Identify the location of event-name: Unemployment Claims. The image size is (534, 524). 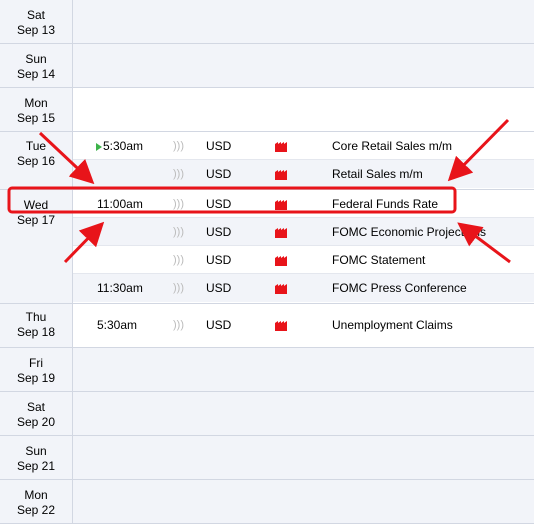
(392, 325).